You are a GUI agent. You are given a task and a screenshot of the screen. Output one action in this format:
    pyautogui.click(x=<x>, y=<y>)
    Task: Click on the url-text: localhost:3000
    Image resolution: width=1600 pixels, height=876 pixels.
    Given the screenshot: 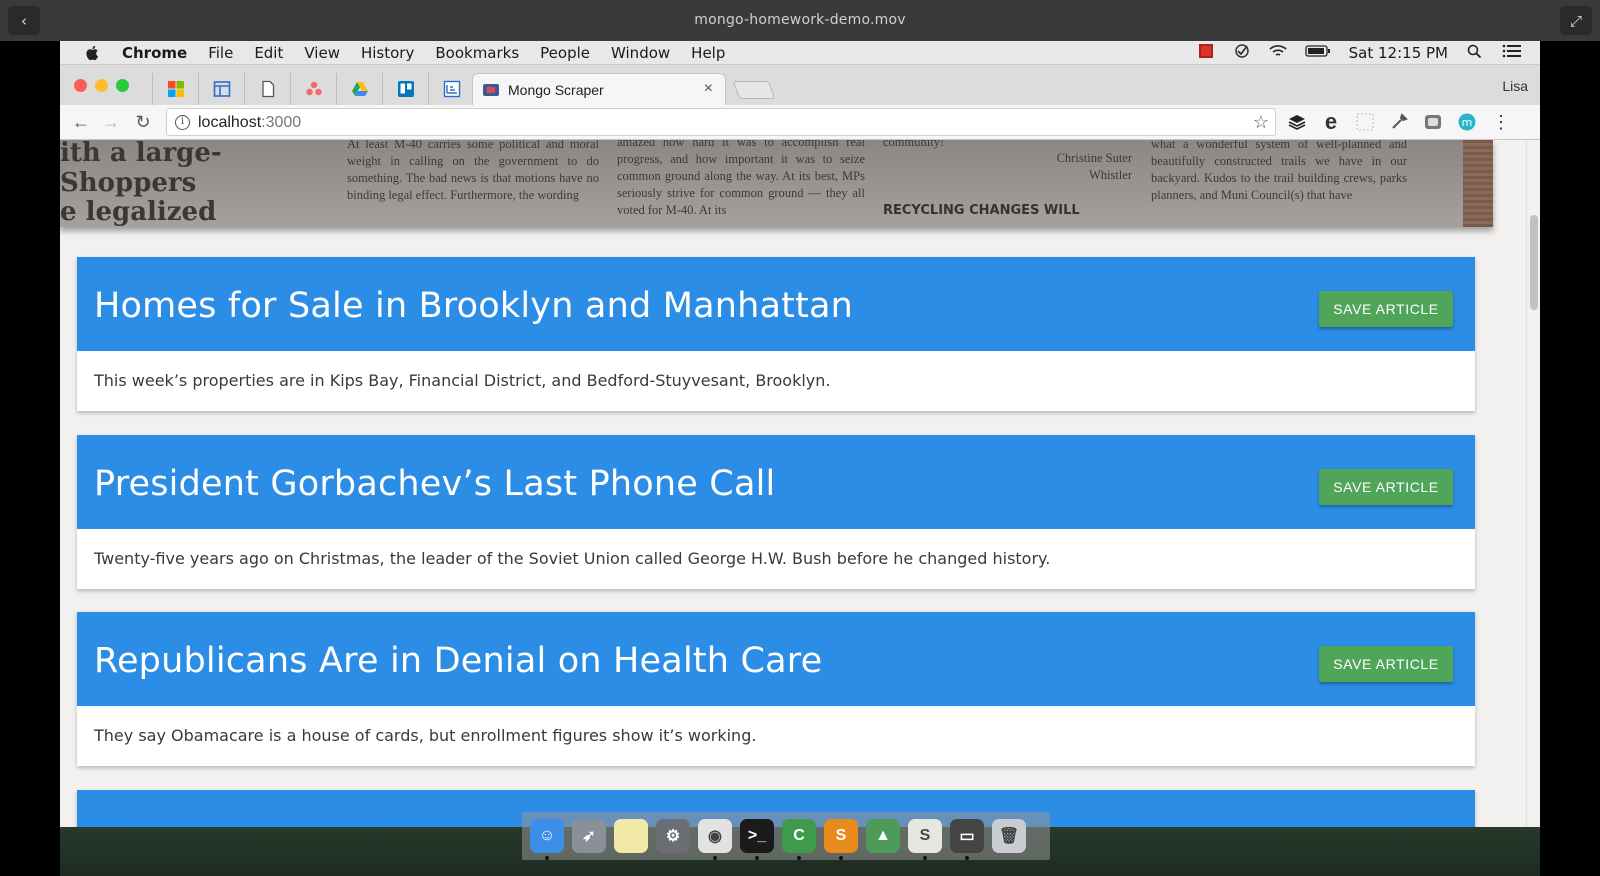 What is the action you would take?
    pyautogui.click(x=249, y=123)
    